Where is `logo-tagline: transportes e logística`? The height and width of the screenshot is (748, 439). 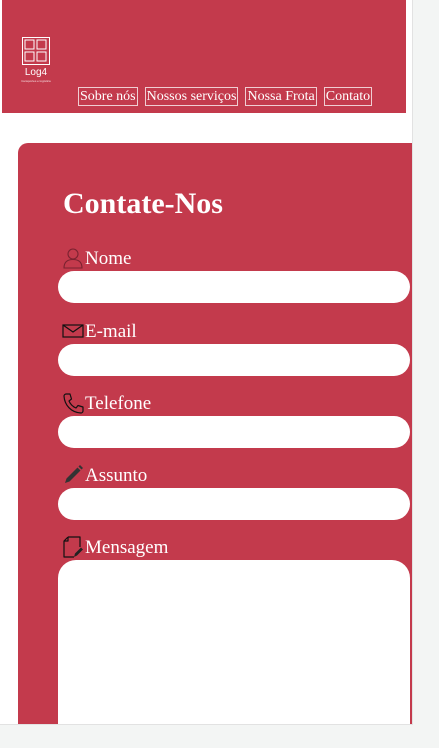 logo-tagline: transportes e logística is located at coordinates (36, 81).